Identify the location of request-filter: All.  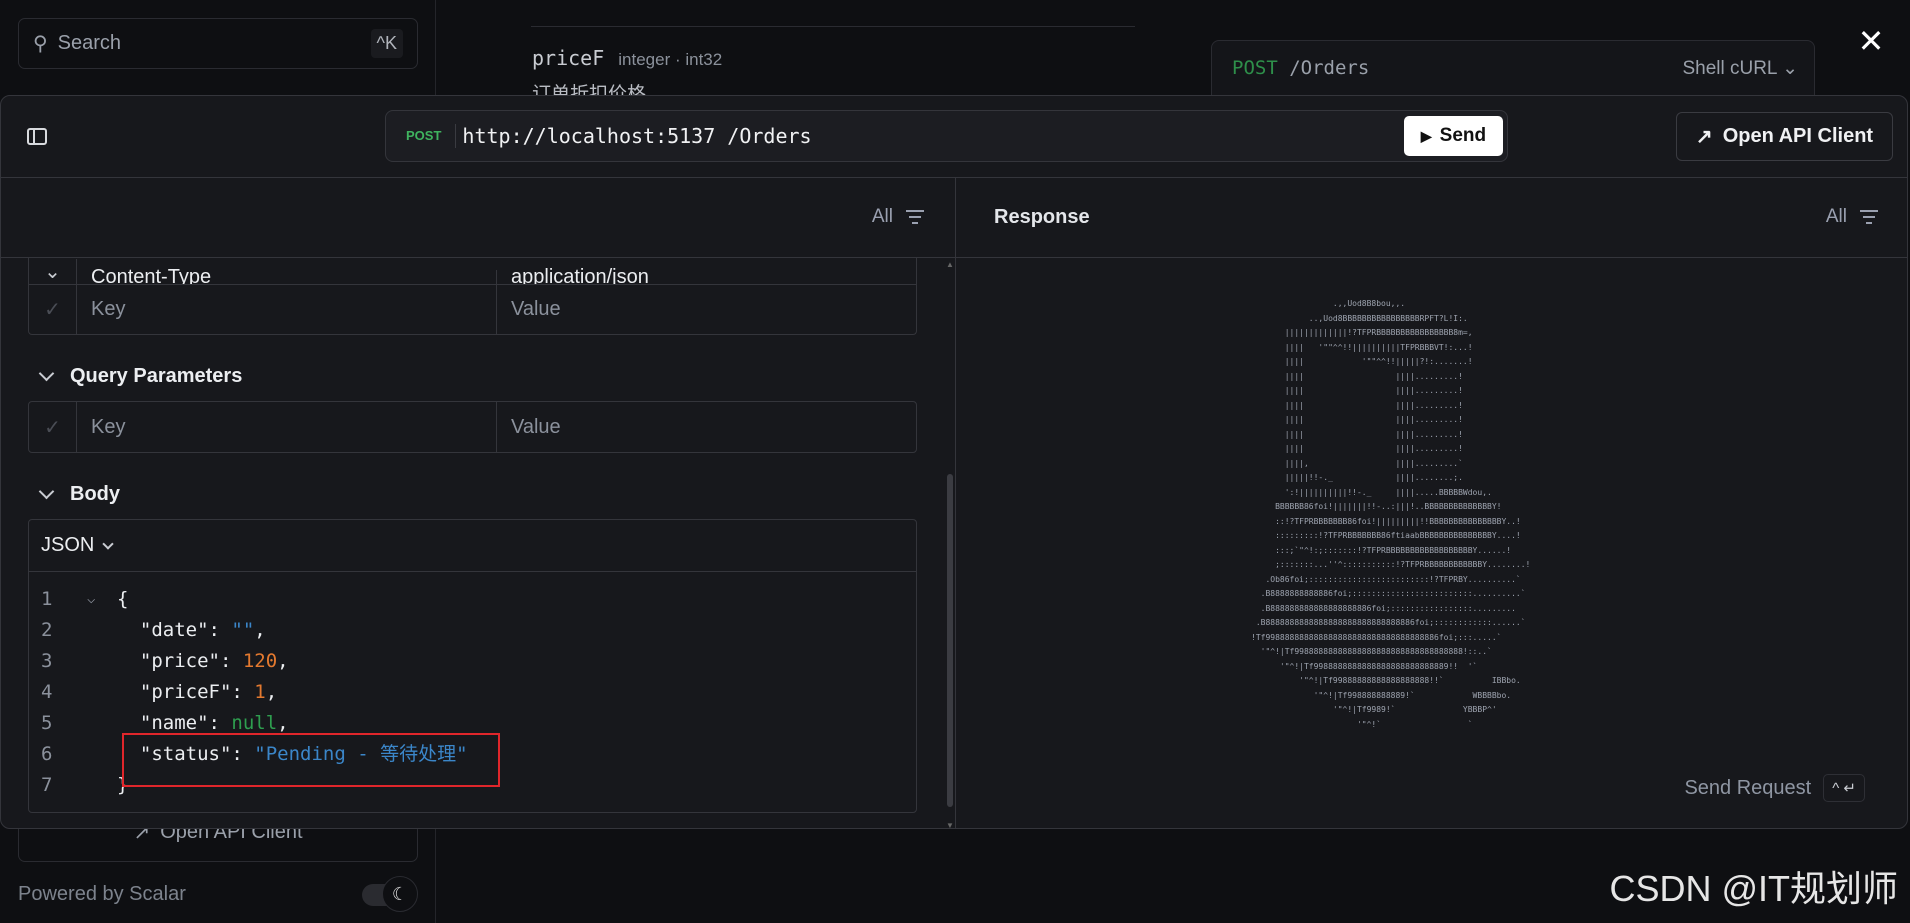
(898, 217).